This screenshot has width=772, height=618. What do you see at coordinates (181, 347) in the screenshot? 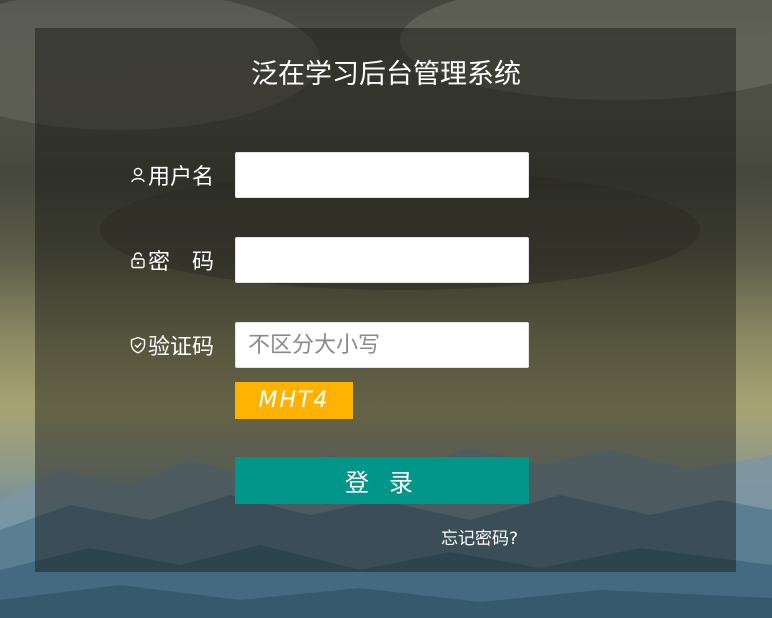
I see `captcha-label-text: 验证码` at bounding box center [181, 347].